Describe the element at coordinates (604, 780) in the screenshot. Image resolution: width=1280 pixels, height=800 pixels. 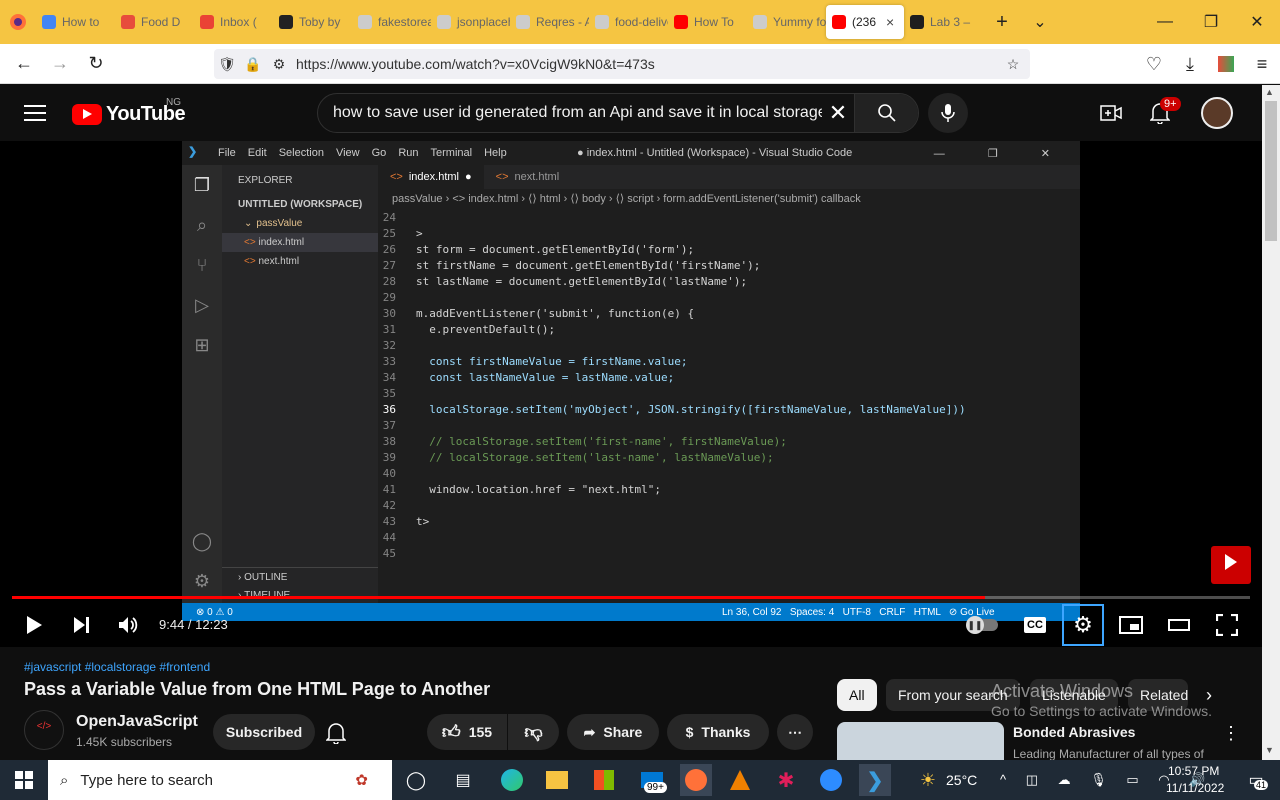
I see `store-icon` at that location.